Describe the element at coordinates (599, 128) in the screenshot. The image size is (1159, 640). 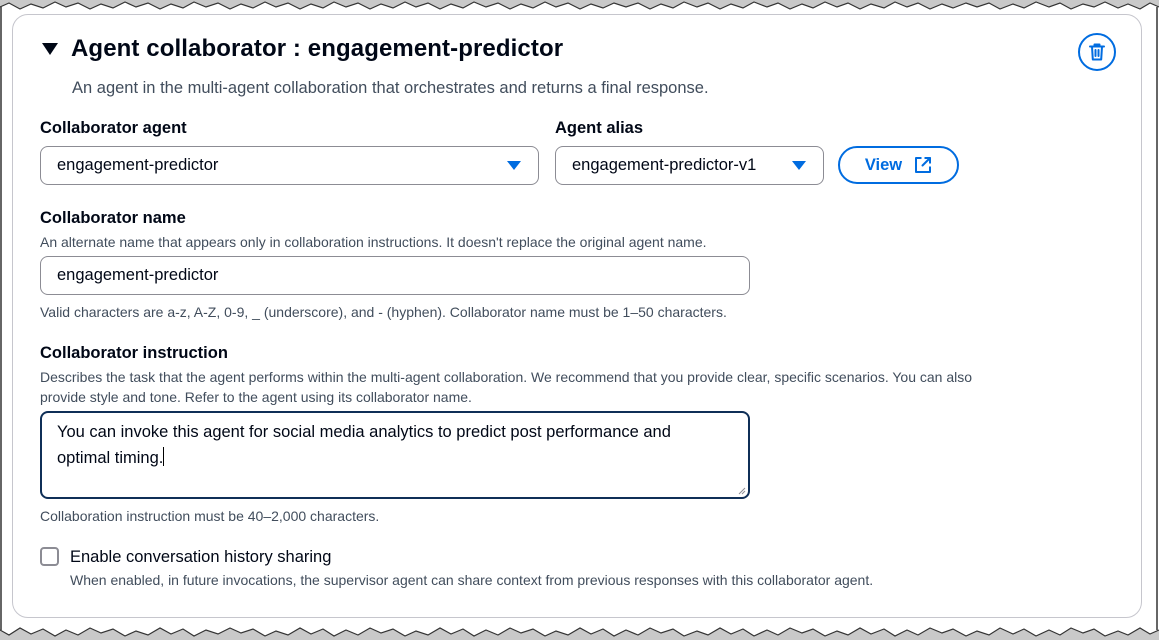
I see `agent-alias-label: Agent alias` at that location.